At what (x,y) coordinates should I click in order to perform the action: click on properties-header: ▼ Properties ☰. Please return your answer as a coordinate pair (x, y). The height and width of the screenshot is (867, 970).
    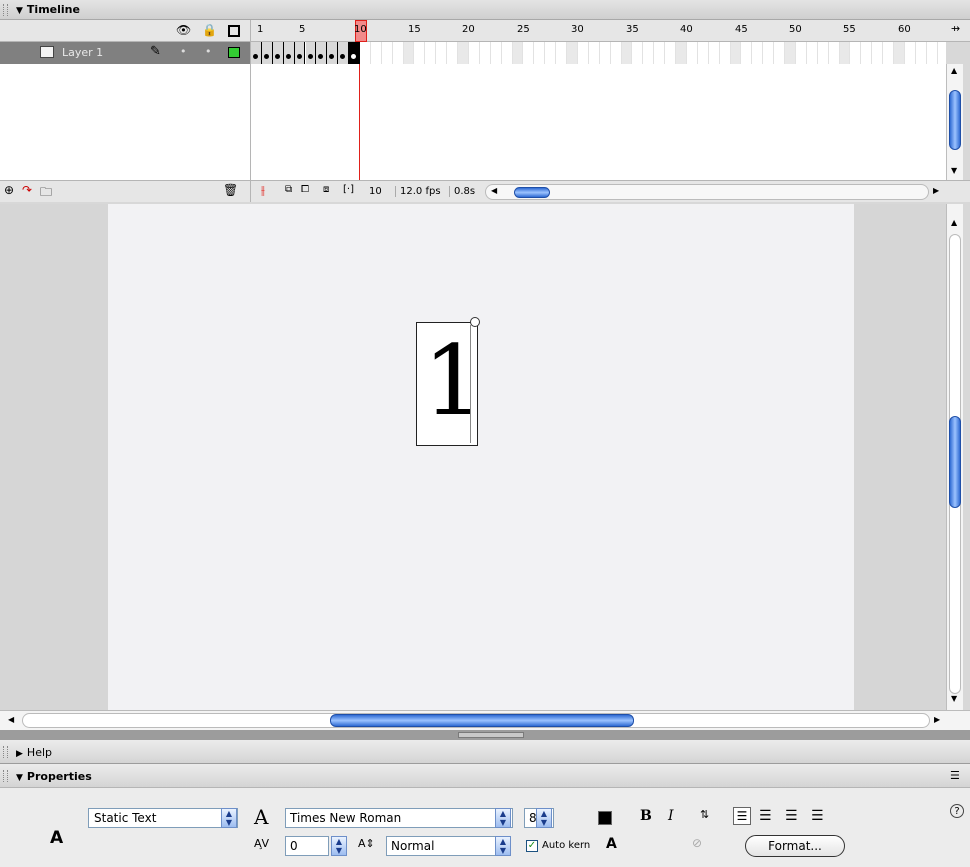
    Looking at the image, I should click on (485, 776).